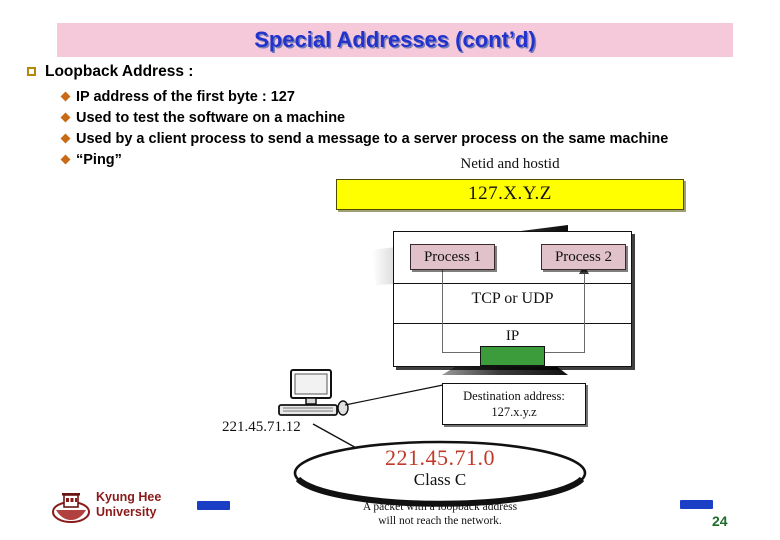 This screenshot has width=780, height=540. I want to click on loopback-block, so click(512, 356).